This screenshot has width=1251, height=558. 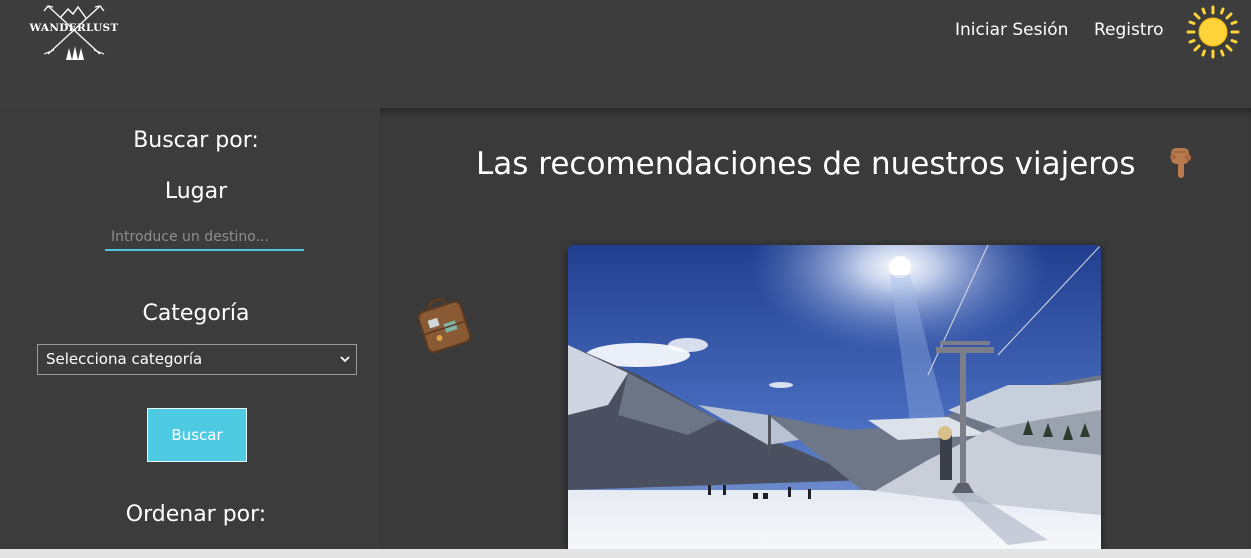 I want to click on suitcase-icon, so click(x=444, y=326).